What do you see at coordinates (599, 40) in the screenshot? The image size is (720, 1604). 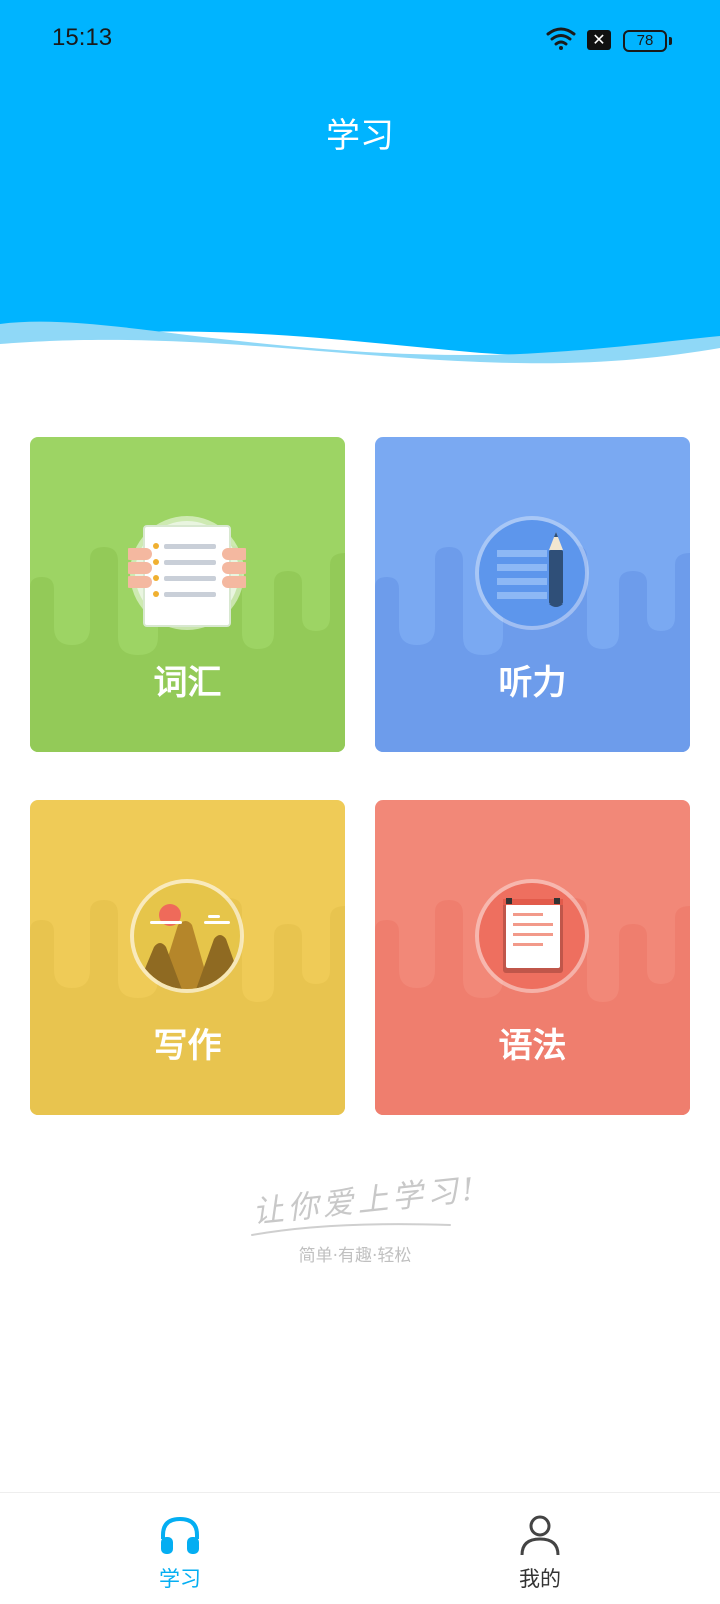 I see `notification-badge-icon: ✕` at bounding box center [599, 40].